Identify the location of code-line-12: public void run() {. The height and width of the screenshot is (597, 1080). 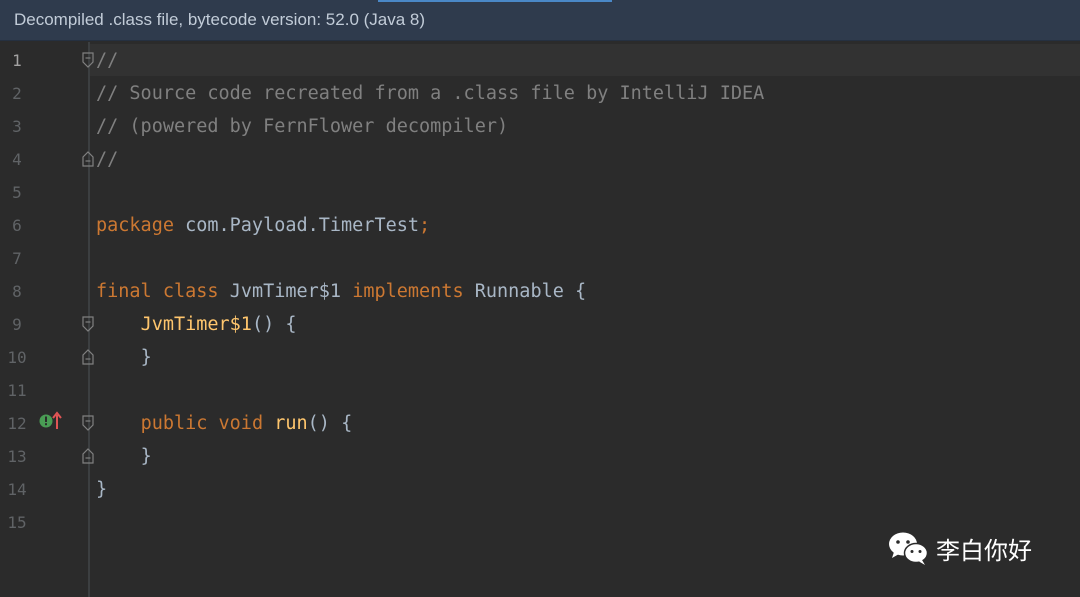
(224, 423).